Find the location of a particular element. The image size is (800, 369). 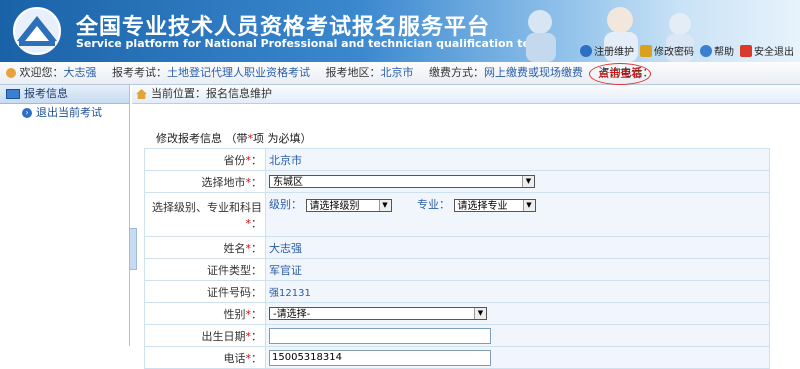

form-title: 修改报考信息 （带*项 为必填） is located at coordinates (234, 138).